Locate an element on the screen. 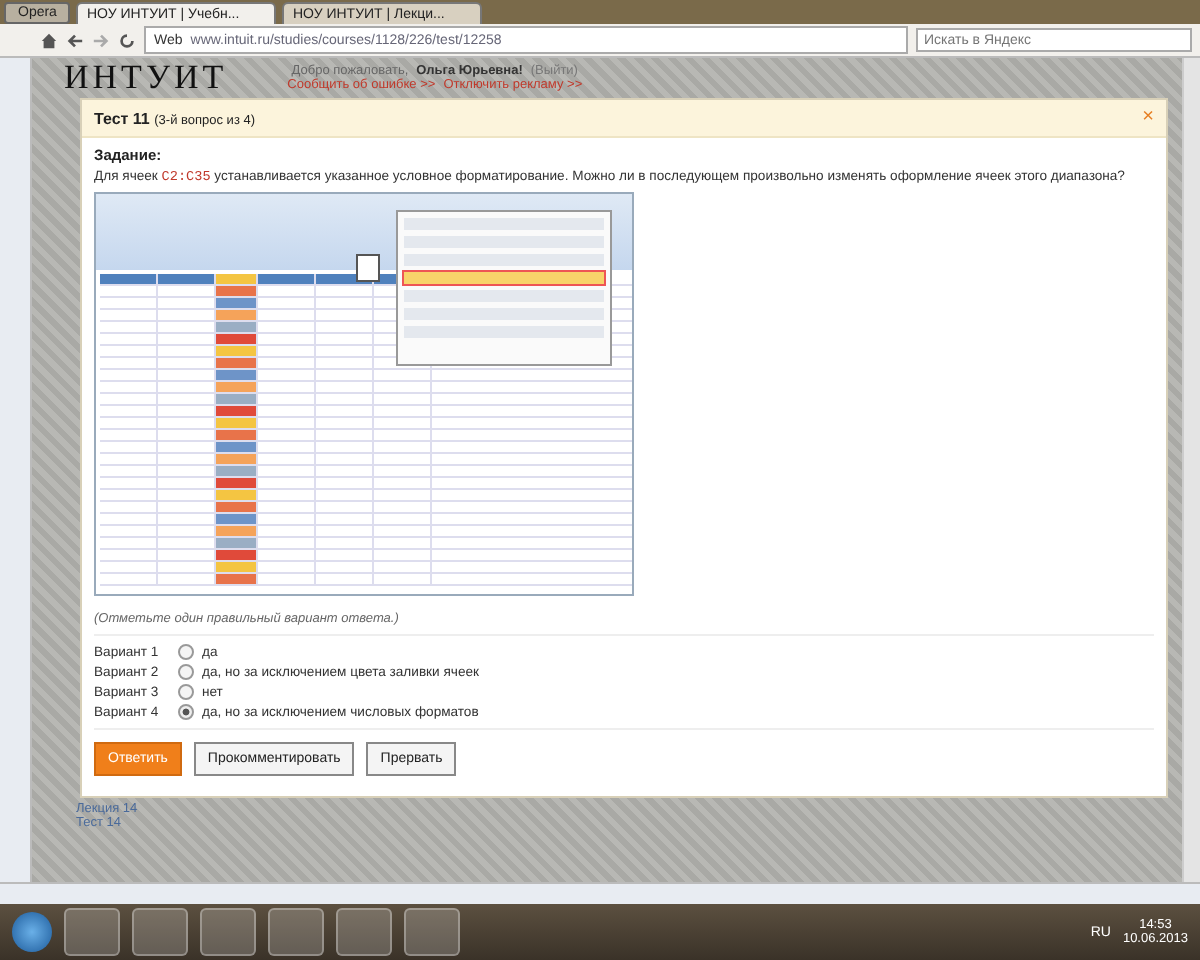  start-button is located at coordinates (32, 932).